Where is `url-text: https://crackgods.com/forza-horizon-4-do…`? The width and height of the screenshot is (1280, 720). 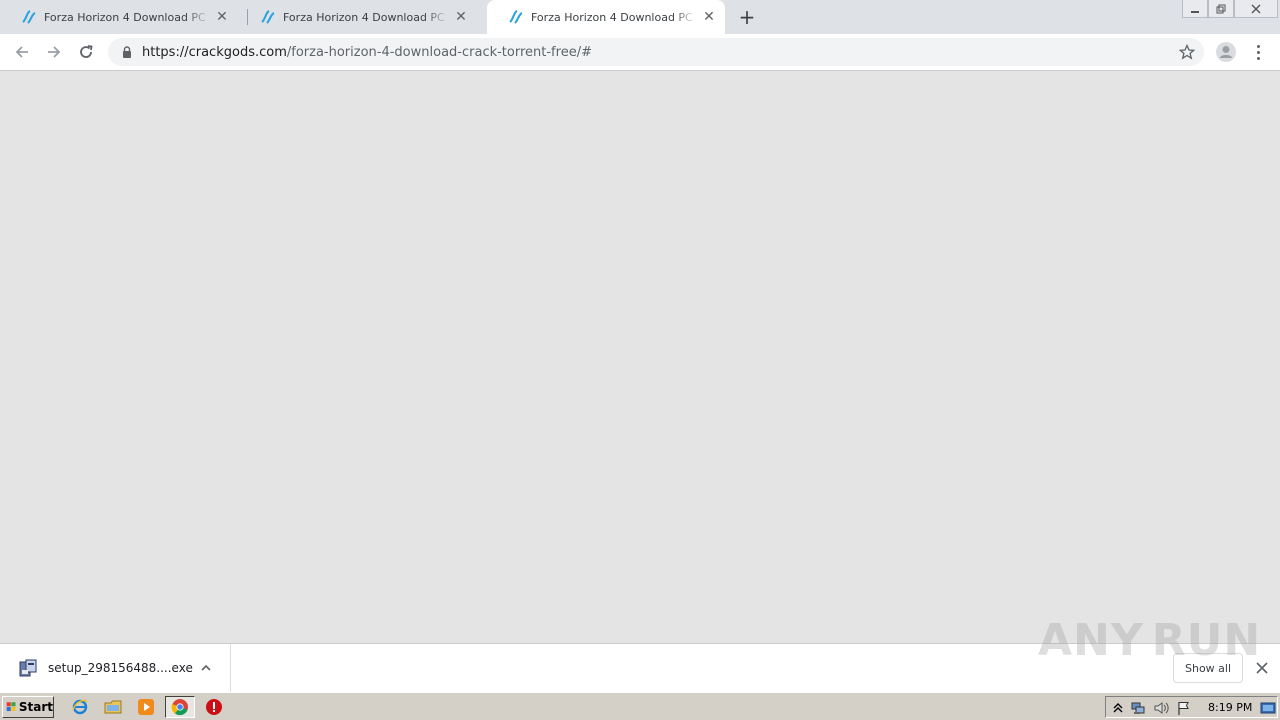 url-text: https://crackgods.com/forza-horizon-4-do… is located at coordinates (367, 52).